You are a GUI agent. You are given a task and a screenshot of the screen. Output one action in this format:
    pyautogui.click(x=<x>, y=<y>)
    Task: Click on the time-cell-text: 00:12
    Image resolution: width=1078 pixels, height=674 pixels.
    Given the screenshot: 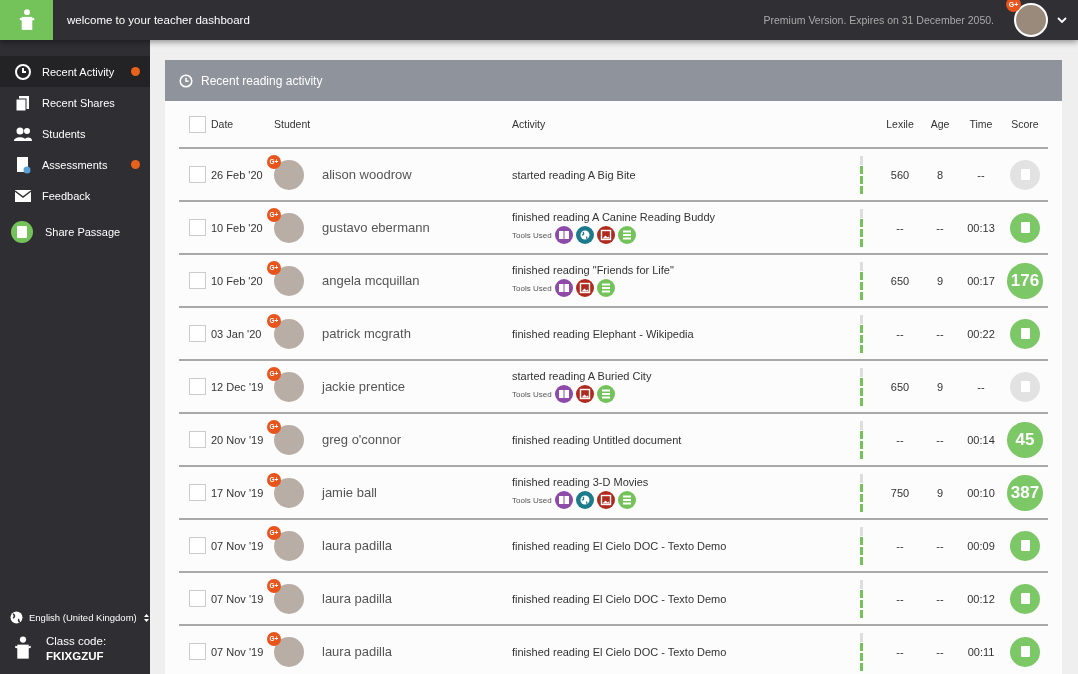 What is the action you would take?
    pyautogui.click(x=981, y=598)
    